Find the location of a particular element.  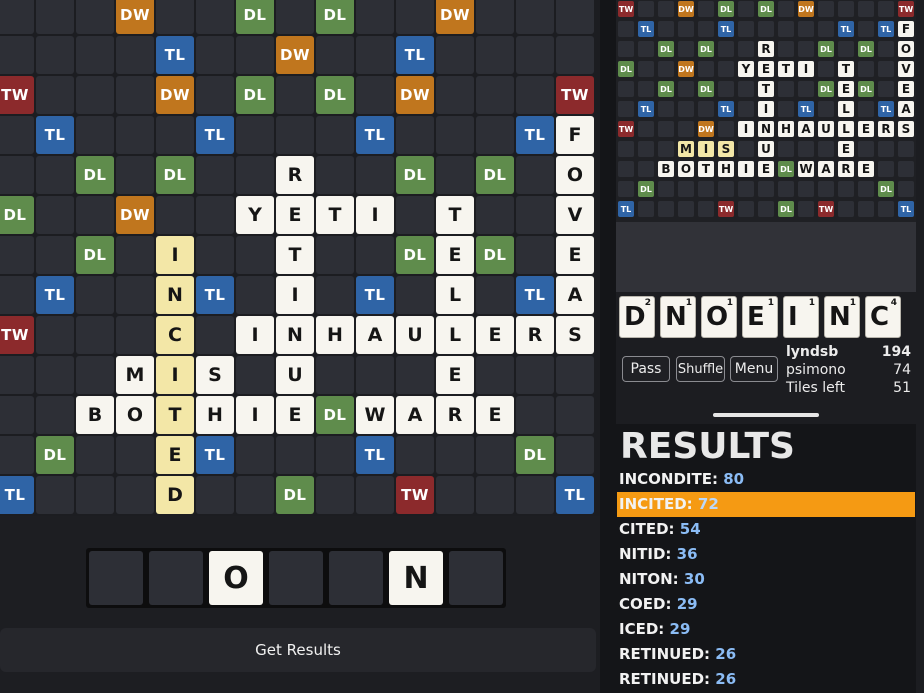

board-tile: H is located at coordinates (335, 335).